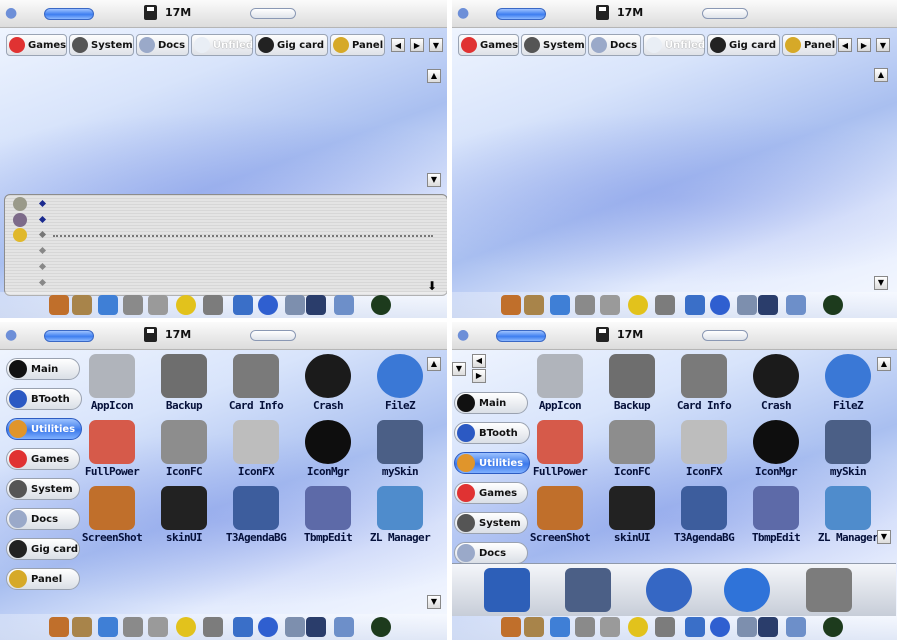 The height and width of the screenshot is (640, 897). Describe the element at coordinates (43, 549) in the screenshot. I see `sidebar-item-gig-card: Gig card` at that location.